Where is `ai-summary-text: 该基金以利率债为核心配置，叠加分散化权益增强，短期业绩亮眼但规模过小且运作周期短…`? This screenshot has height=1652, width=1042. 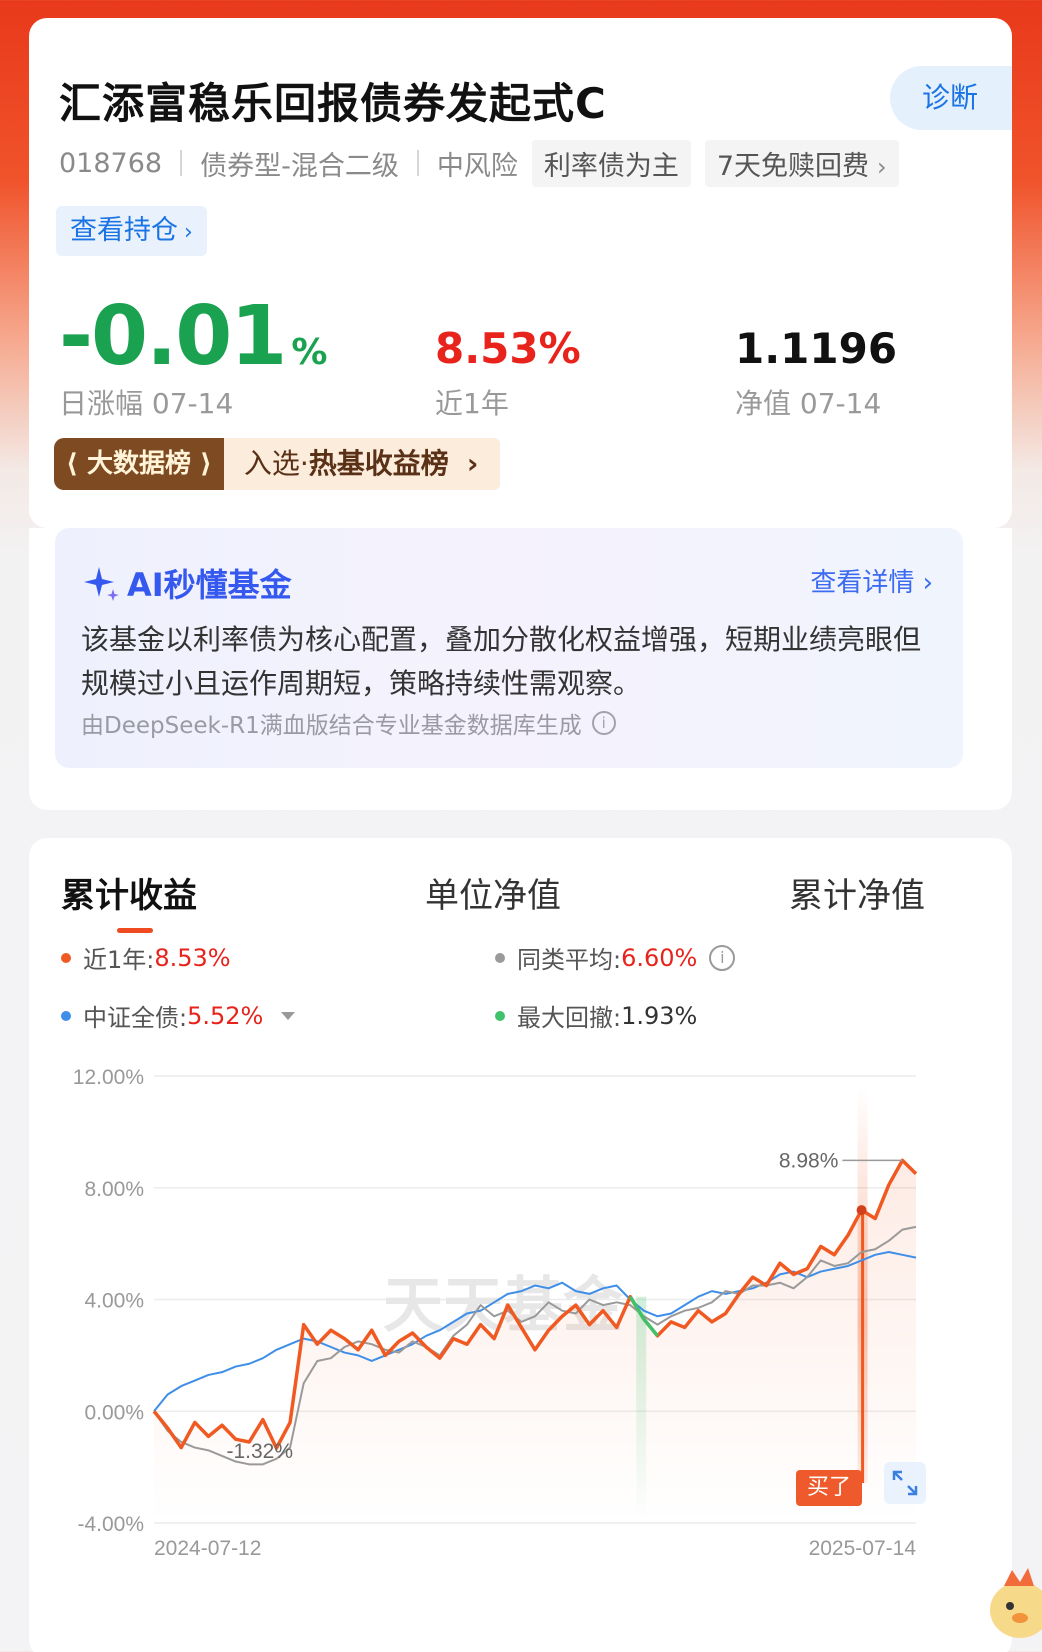 ai-summary-text: 该基金以利率债为核心配置，叠加分散化权益增强，短期业绩亮眼但规模过小且运作周期短… is located at coordinates (501, 661).